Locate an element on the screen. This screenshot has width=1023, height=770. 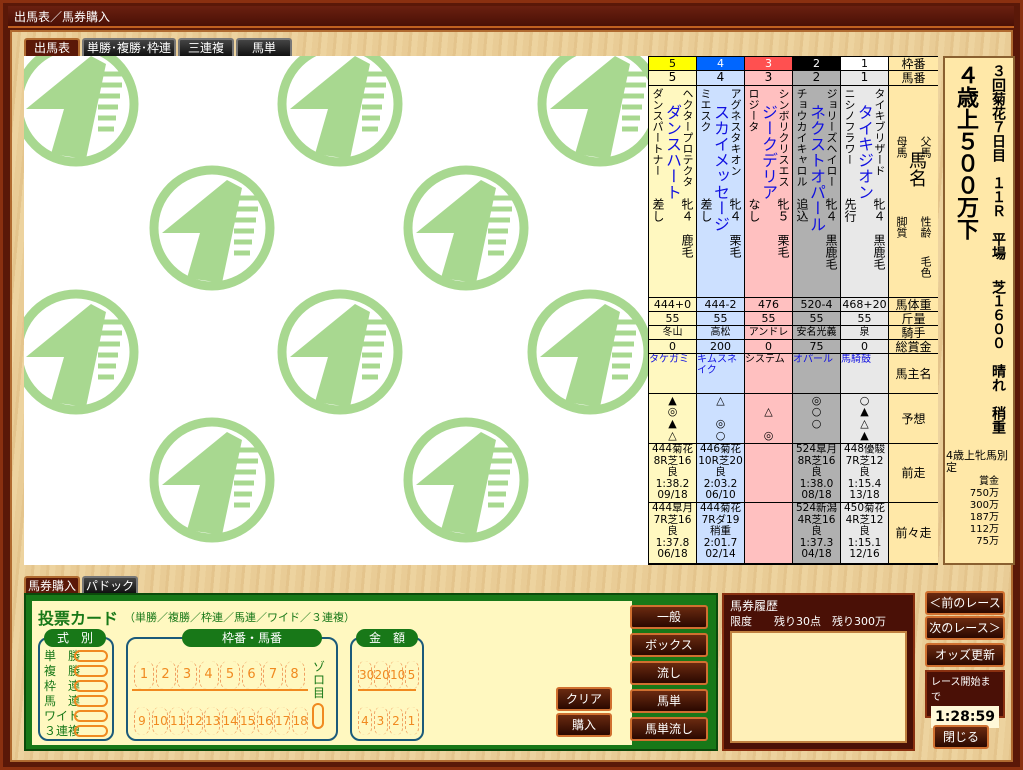
last-race-line: 08/18 is located at coordinates (816, 495).